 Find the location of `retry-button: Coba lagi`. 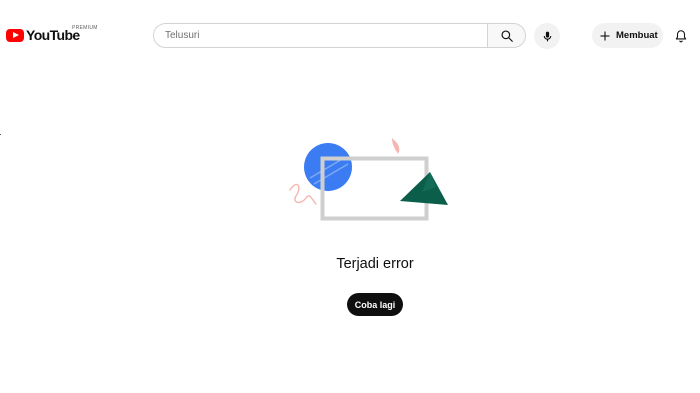

retry-button: Coba lagi is located at coordinates (375, 304).